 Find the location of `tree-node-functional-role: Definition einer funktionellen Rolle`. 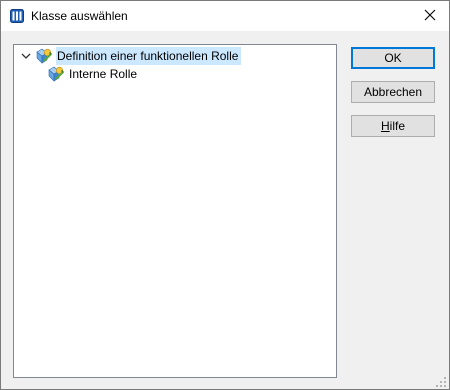

tree-node-functional-role: Definition einer funktionellen Rolle is located at coordinates (130, 56).